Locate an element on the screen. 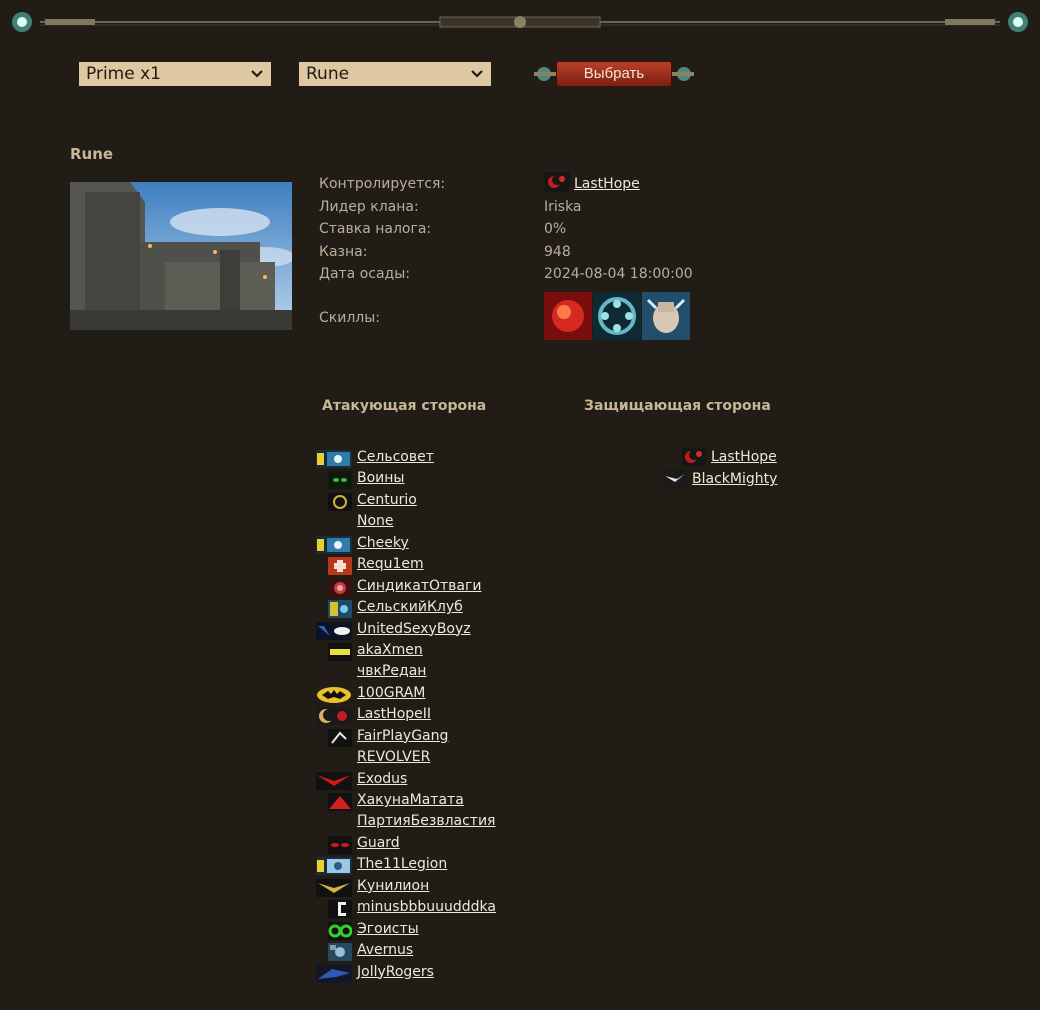  info-value-treasury: 948 is located at coordinates (557, 252).